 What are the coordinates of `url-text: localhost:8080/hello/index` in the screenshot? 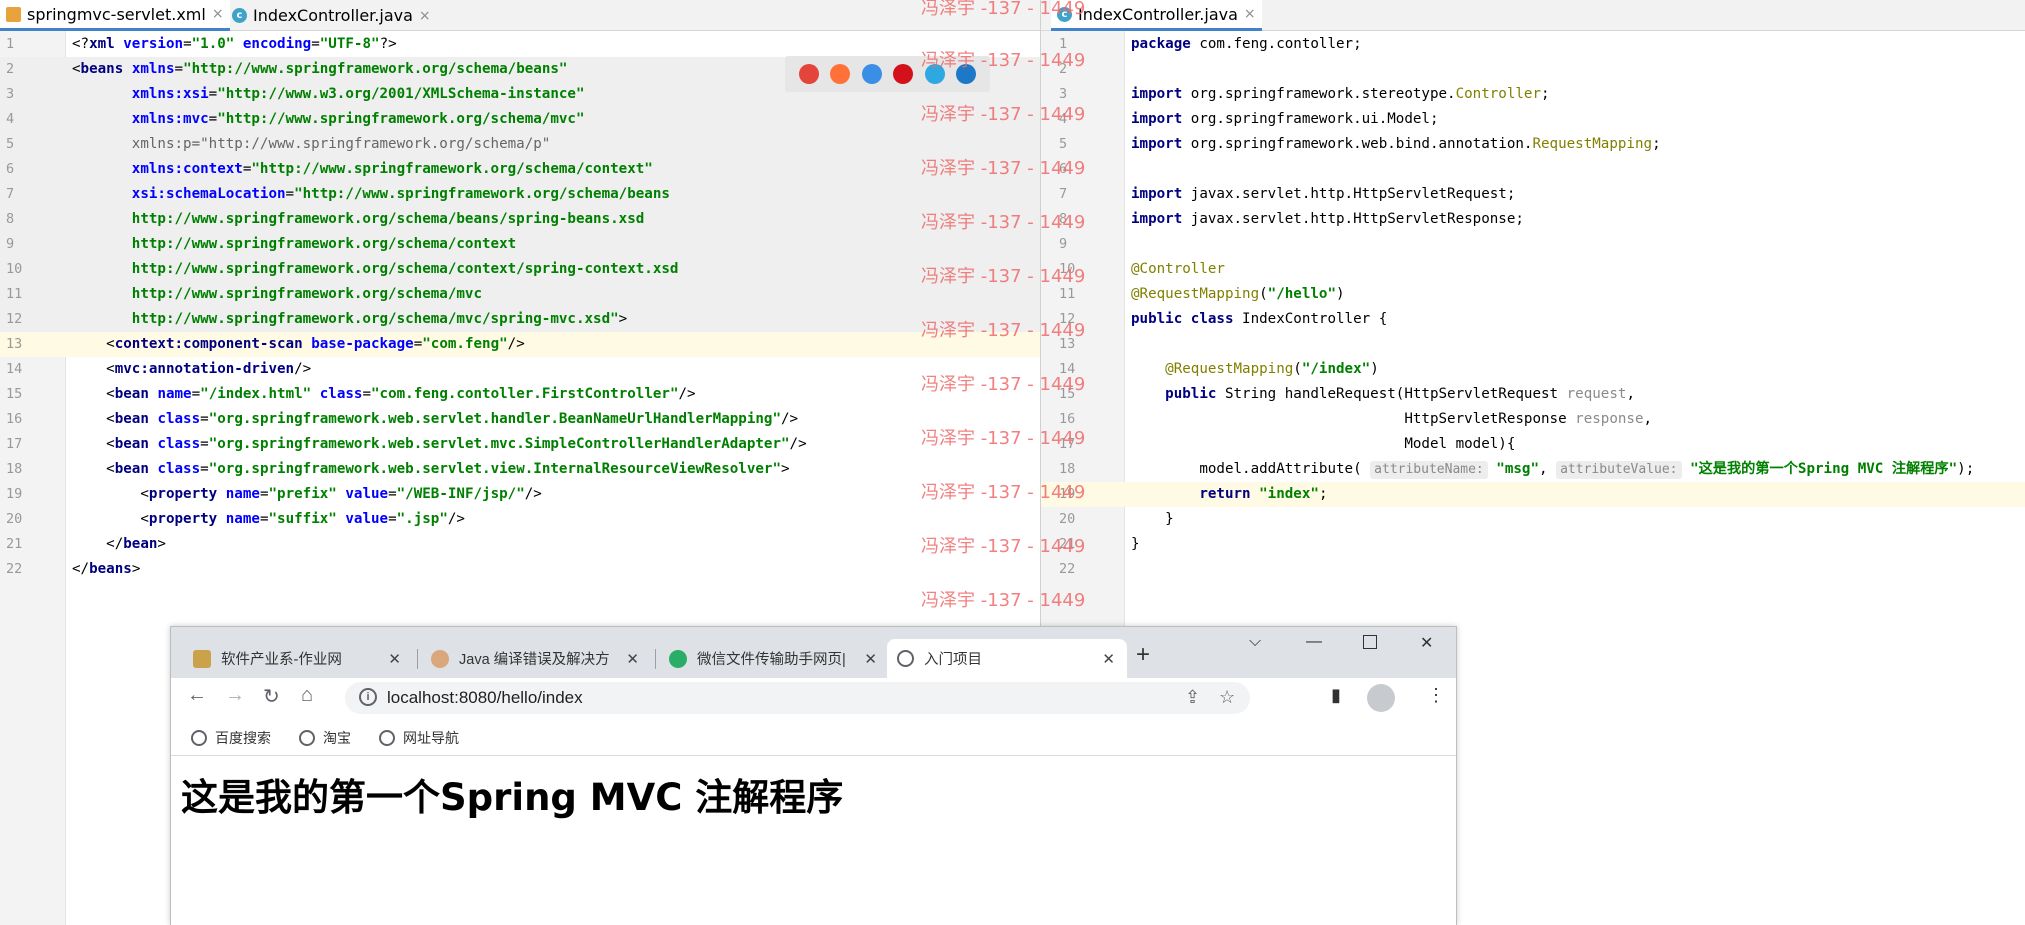 It's located at (485, 698).